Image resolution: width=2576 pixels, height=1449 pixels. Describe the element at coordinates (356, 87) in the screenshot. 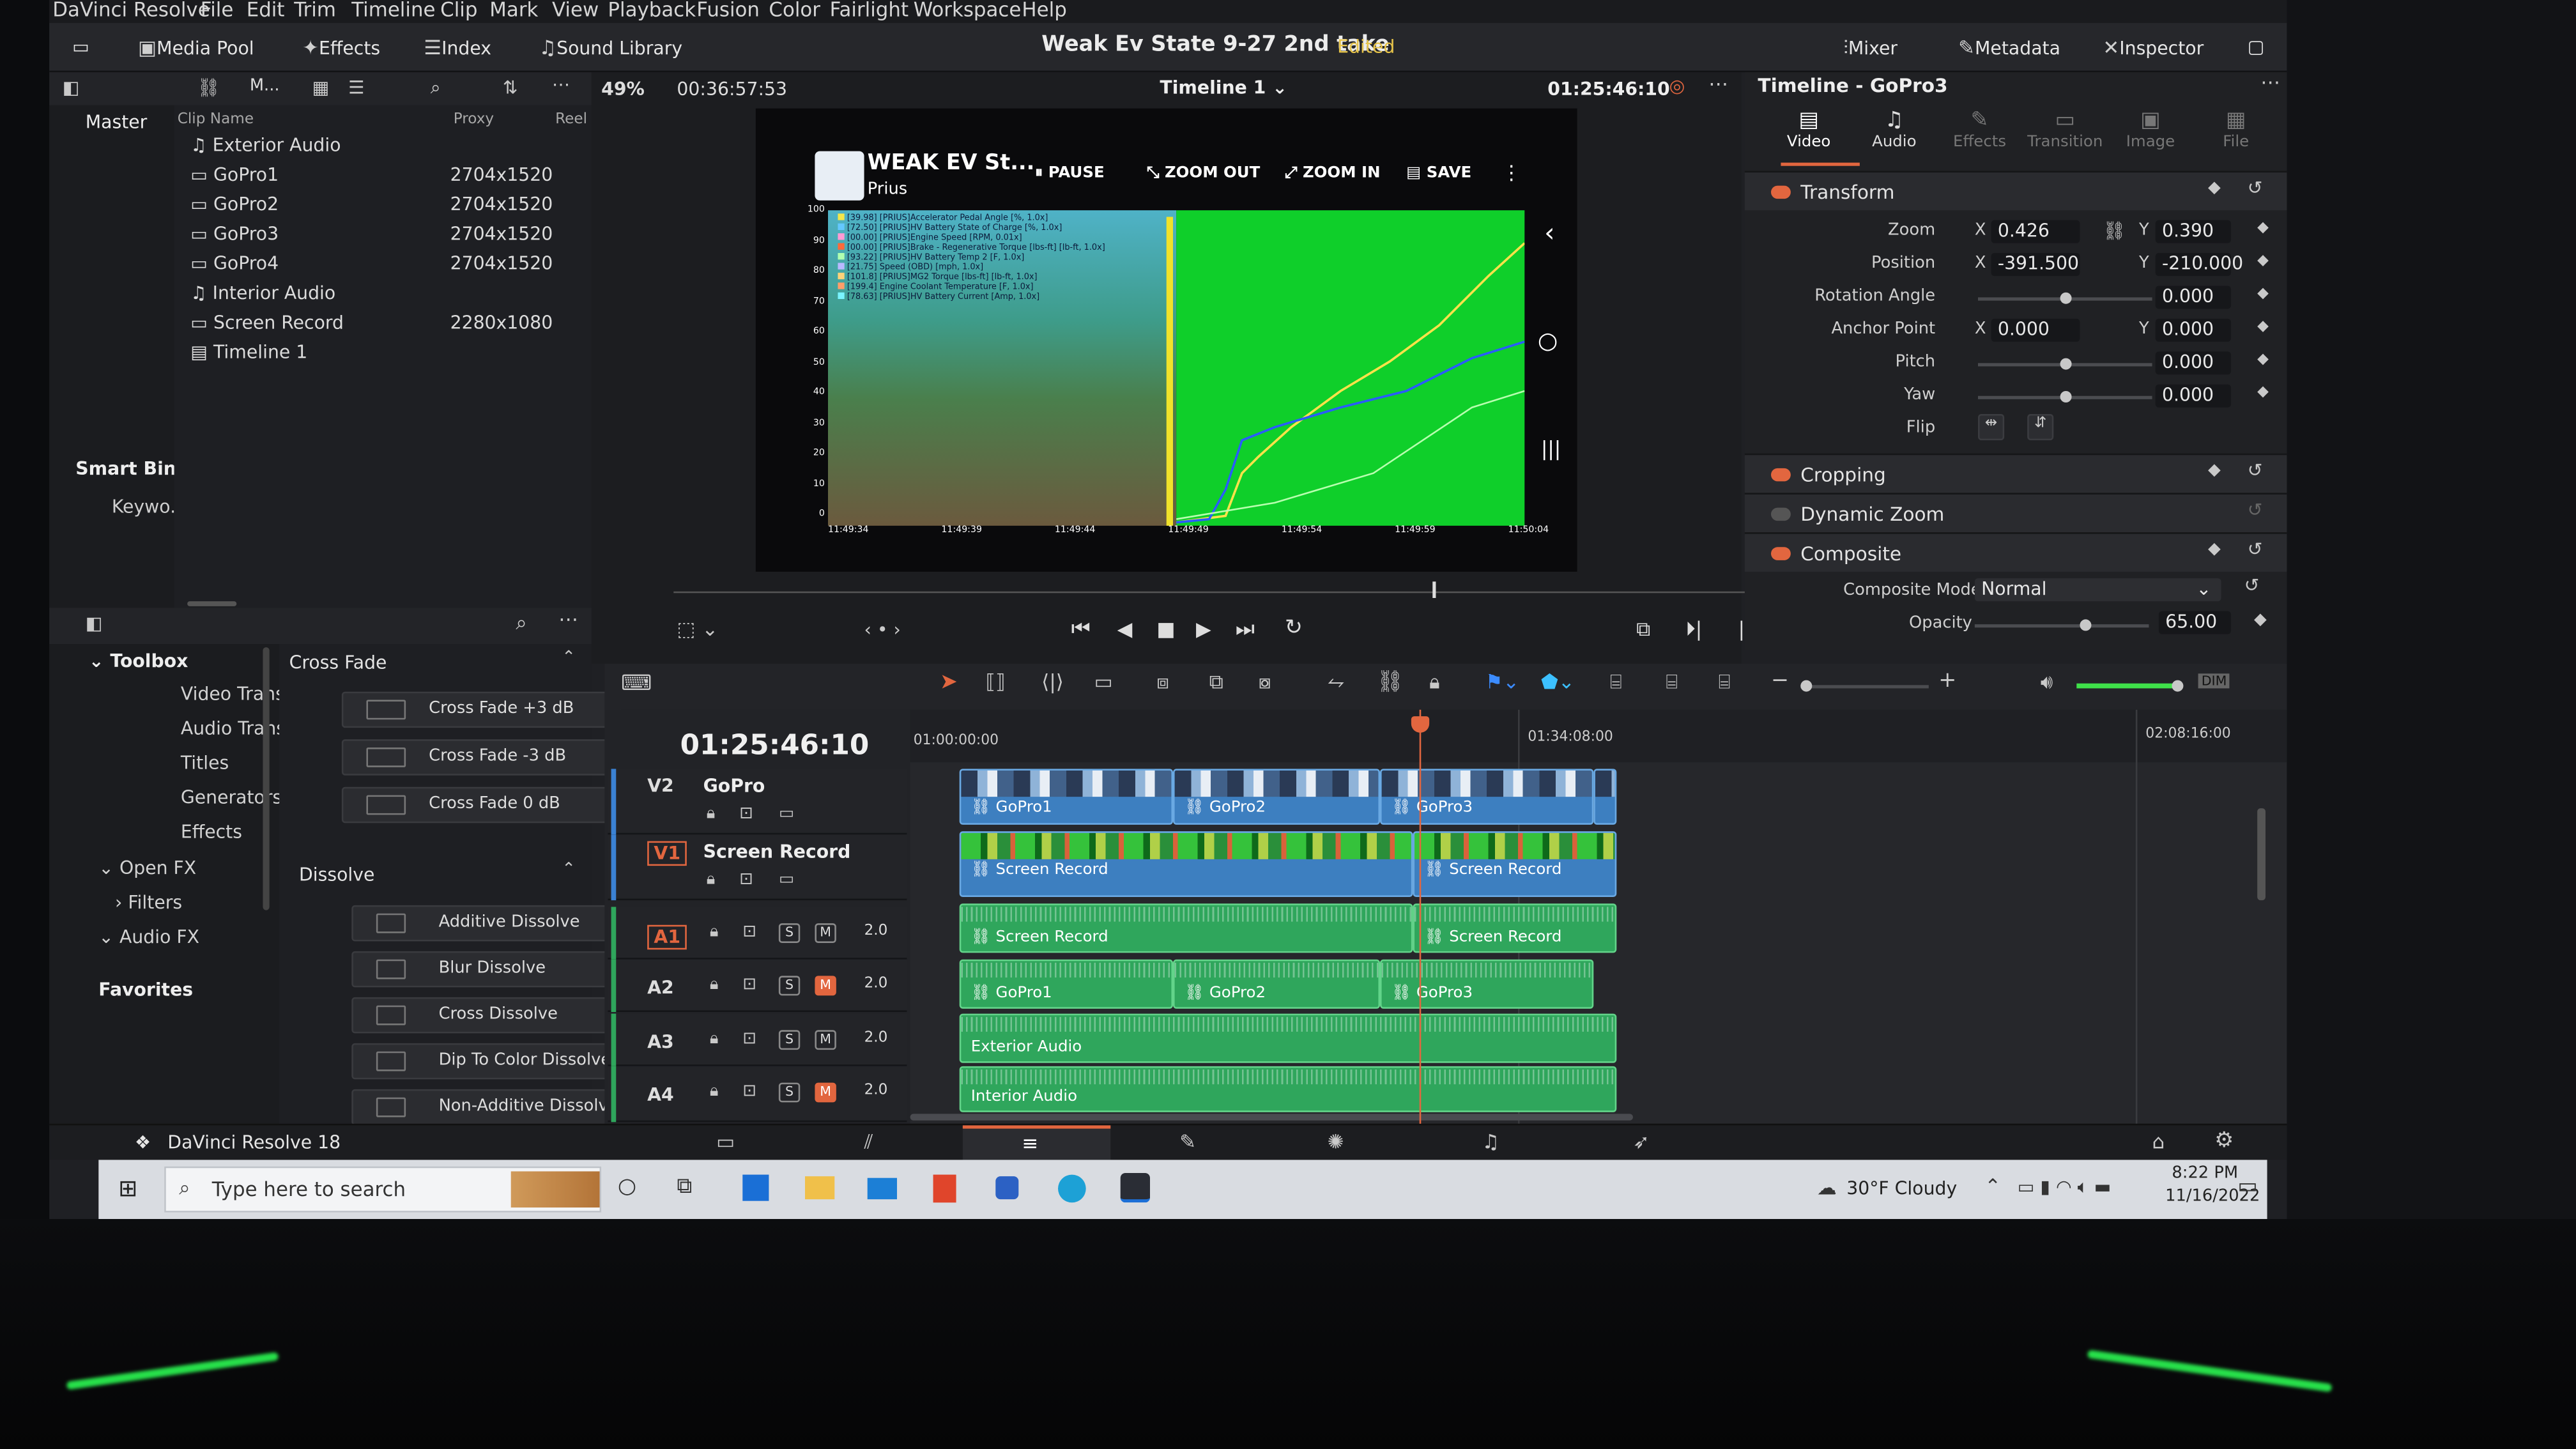

I see `list-view-icon: ☰` at that location.